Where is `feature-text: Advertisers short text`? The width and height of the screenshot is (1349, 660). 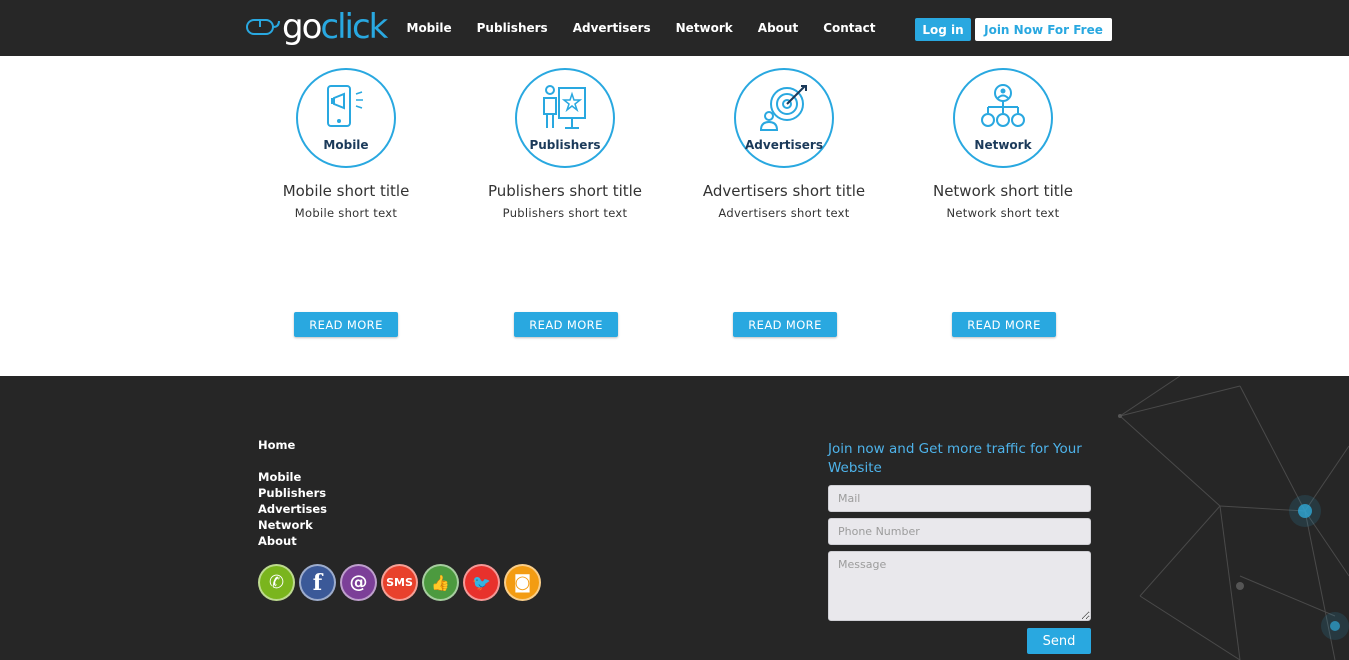 feature-text: Advertisers short text is located at coordinates (784, 213).